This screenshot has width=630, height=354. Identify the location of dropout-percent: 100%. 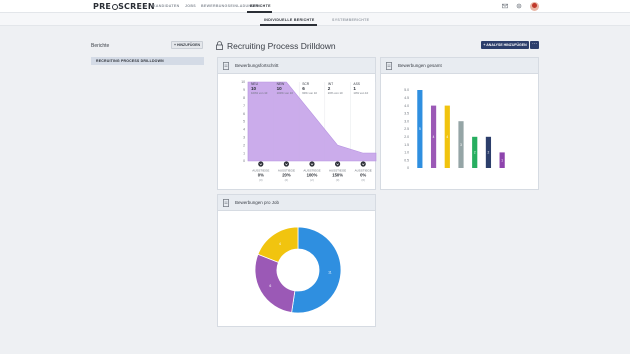
(312, 175).